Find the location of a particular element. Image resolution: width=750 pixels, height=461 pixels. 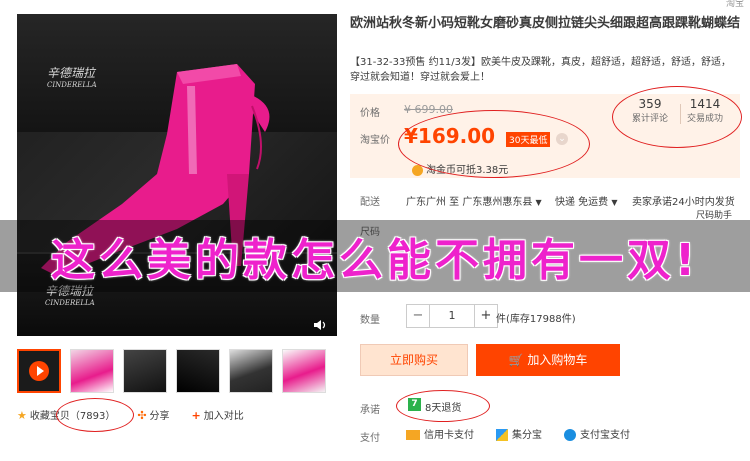

payment-label: 支付 is located at coordinates (370, 438).